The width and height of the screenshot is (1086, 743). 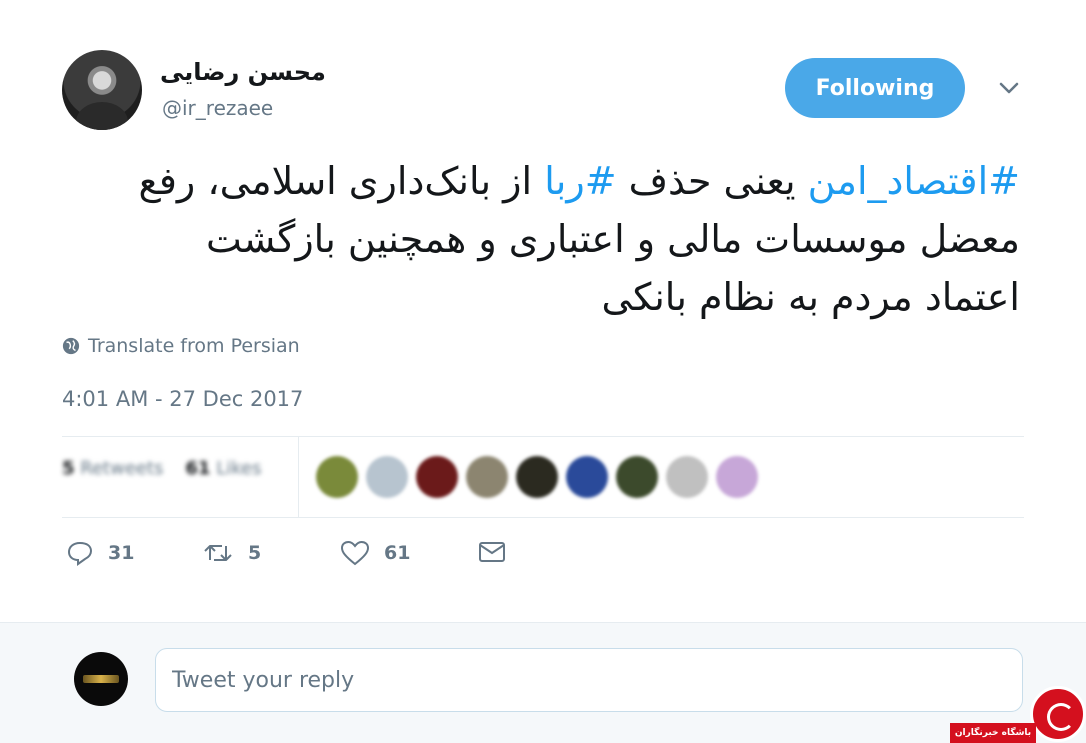 What do you see at coordinates (217, 108) in the screenshot?
I see `author-handle: @ir_rezaee` at bounding box center [217, 108].